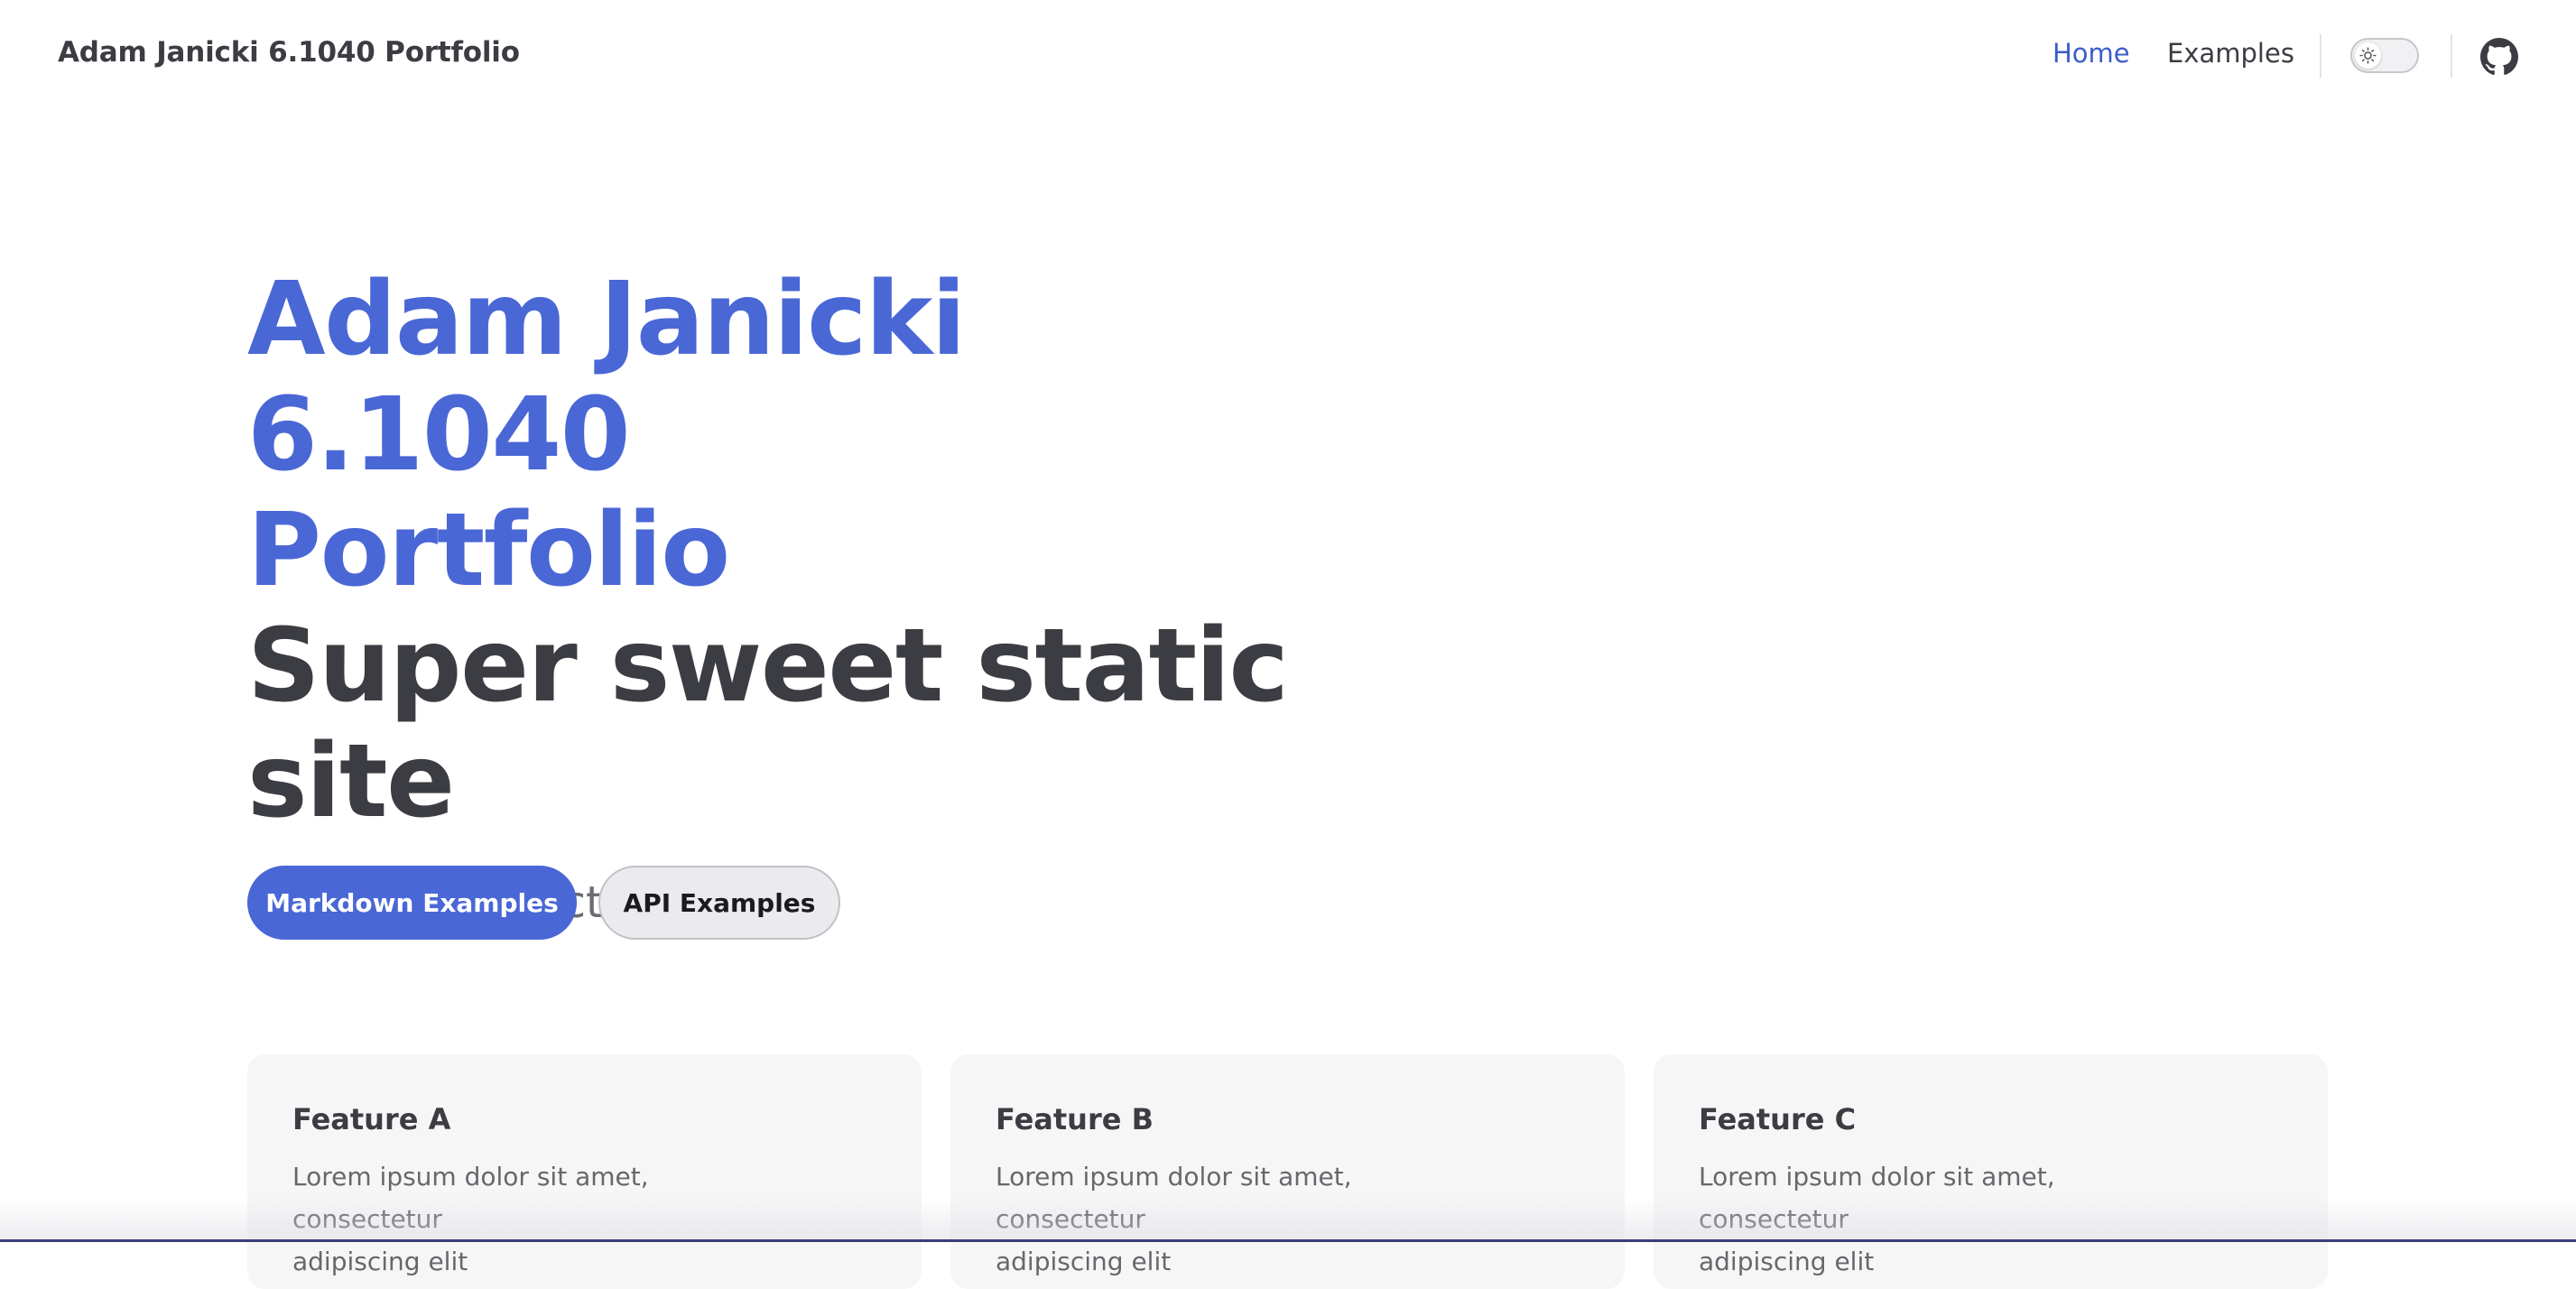 The height and width of the screenshot is (1289, 2576). Describe the element at coordinates (768, 666) in the screenshot. I see `hero-text-line: Super sweet static` at that location.